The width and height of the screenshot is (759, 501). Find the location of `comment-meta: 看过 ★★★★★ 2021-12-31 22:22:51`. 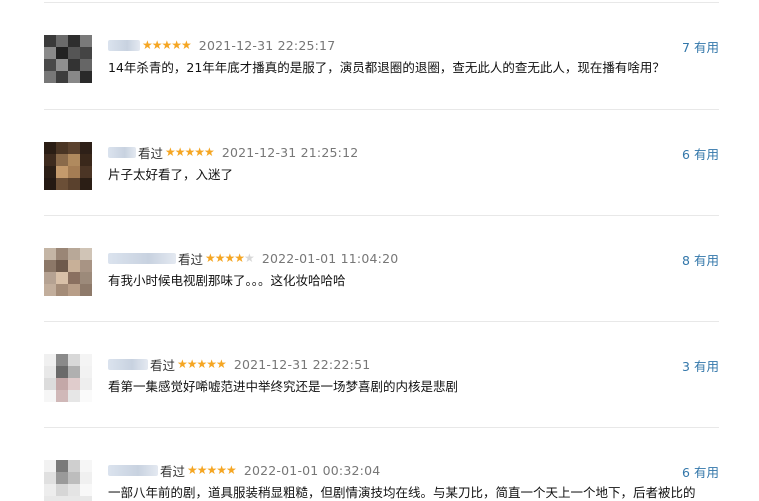

comment-meta: 看过 ★★★★★ 2021-12-31 22:22:51 is located at coordinates (239, 364).